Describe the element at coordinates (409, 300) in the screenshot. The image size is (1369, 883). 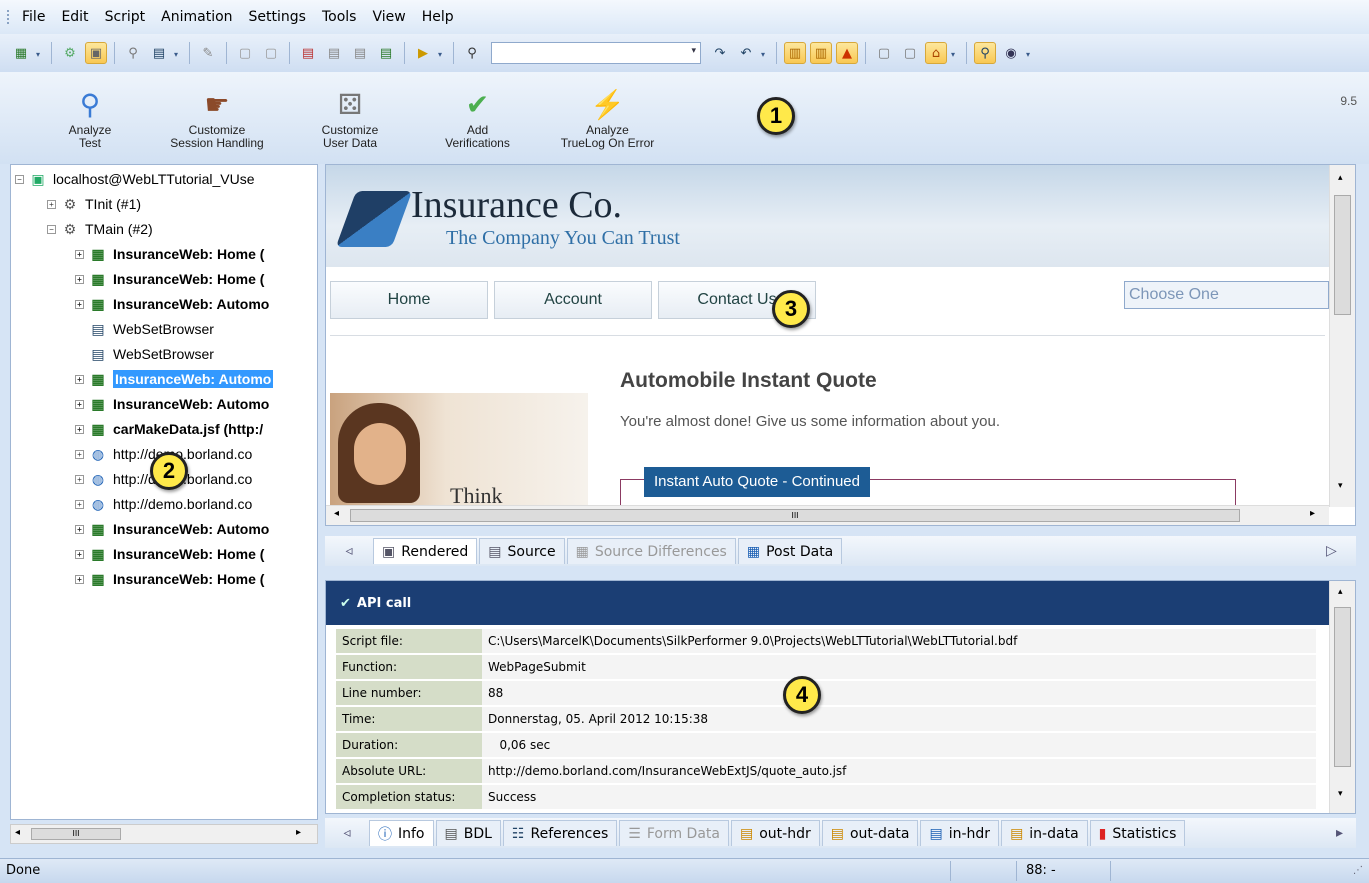
I see `nav-home: Home` at that location.